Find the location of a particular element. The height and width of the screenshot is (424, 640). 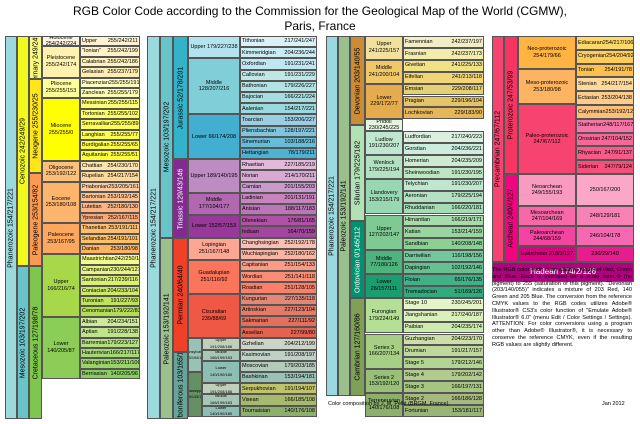

stage-name: Bathonian is located at coordinates (254, 86).